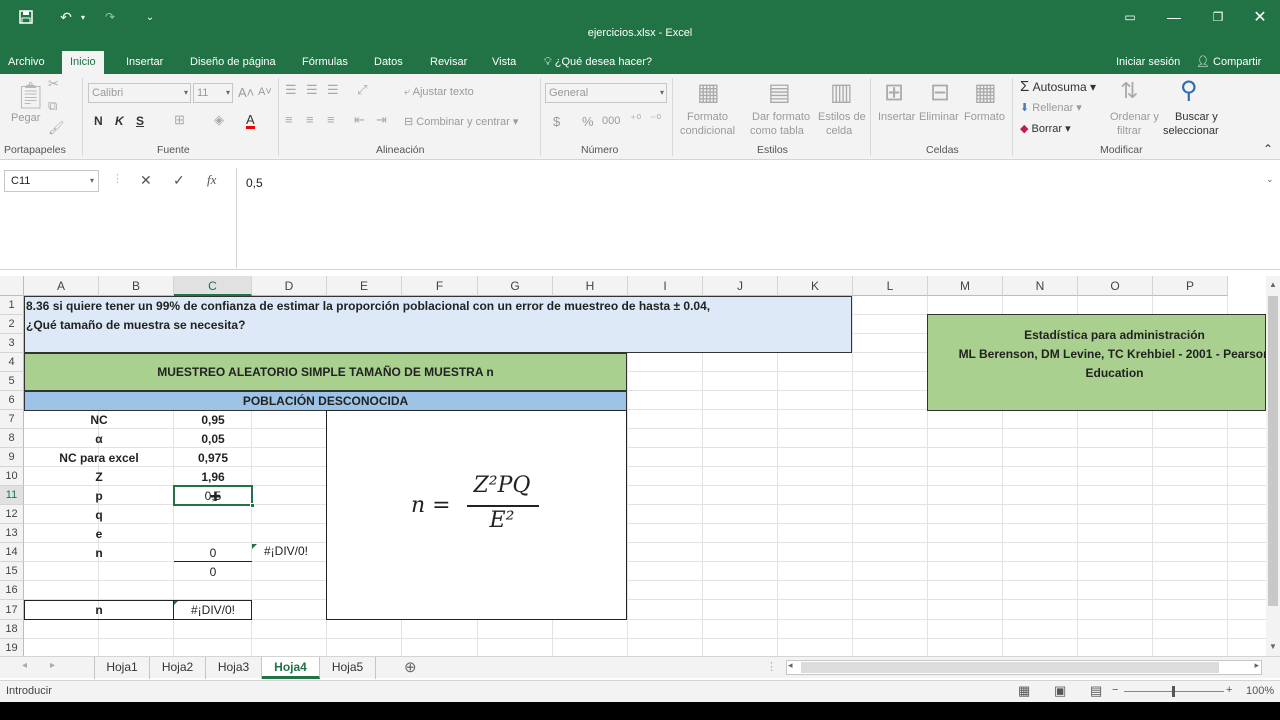  Describe the element at coordinates (12, 571) in the screenshot. I see `row-header-15: 15` at that location.